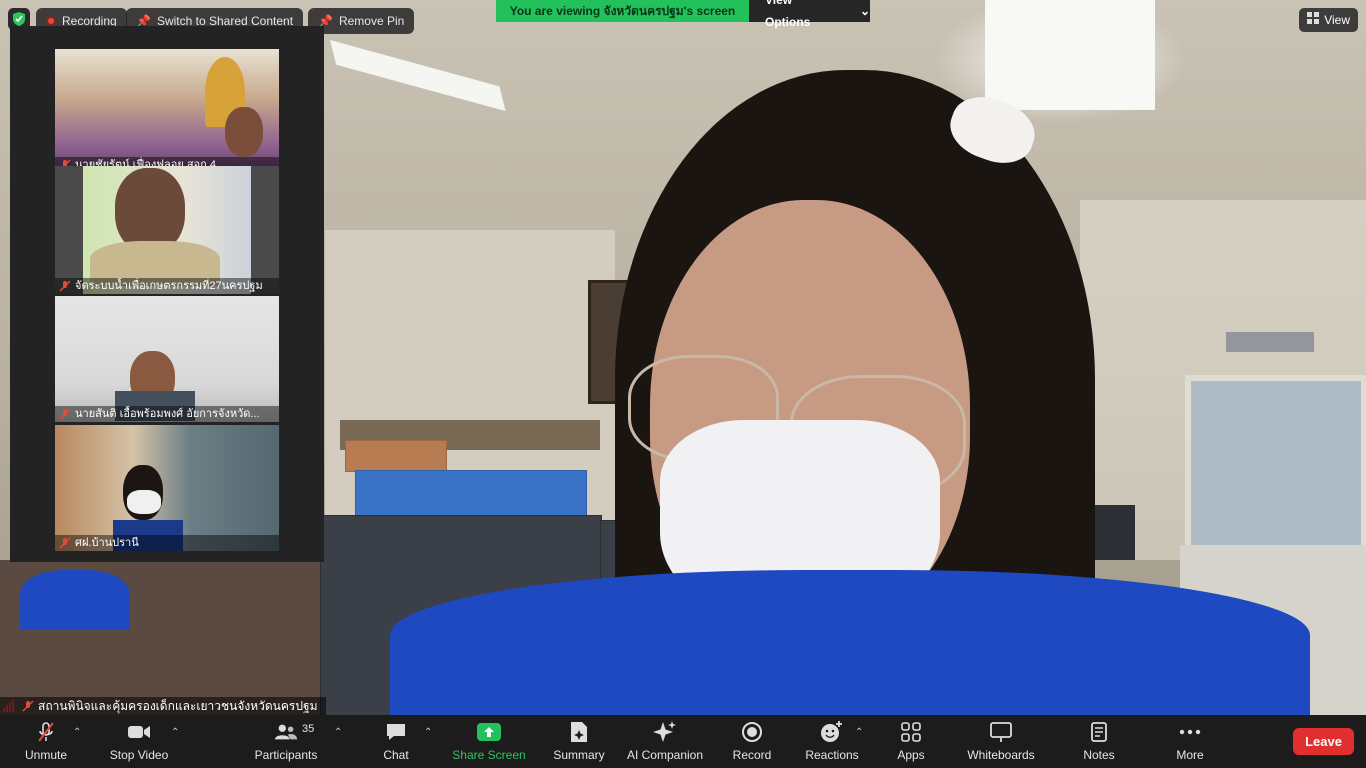  What do you see at coordinates (1099, 732) in the screenshot?
I see `notes-icon` at bounding box center [1099, 732].